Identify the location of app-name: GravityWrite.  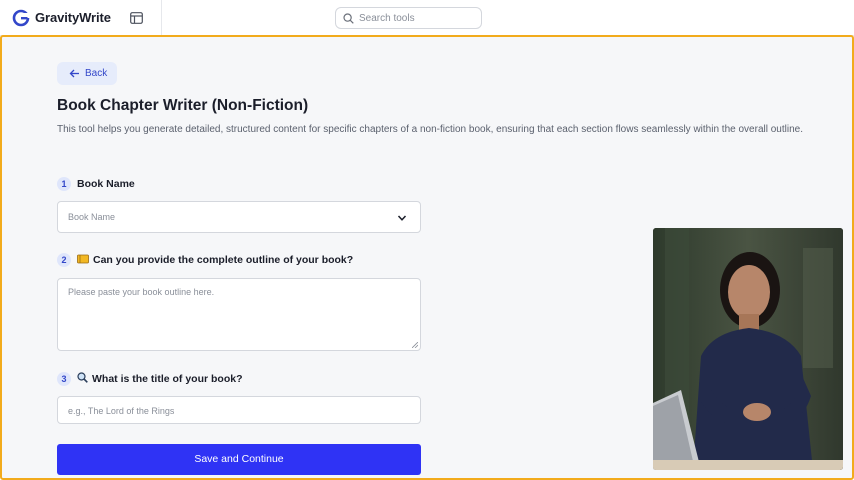
(73, 17).